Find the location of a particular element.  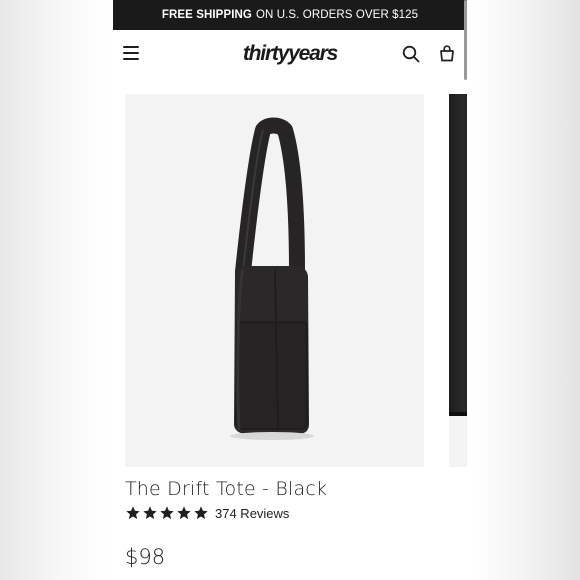

search-icon is located at coordinates (411, 54).